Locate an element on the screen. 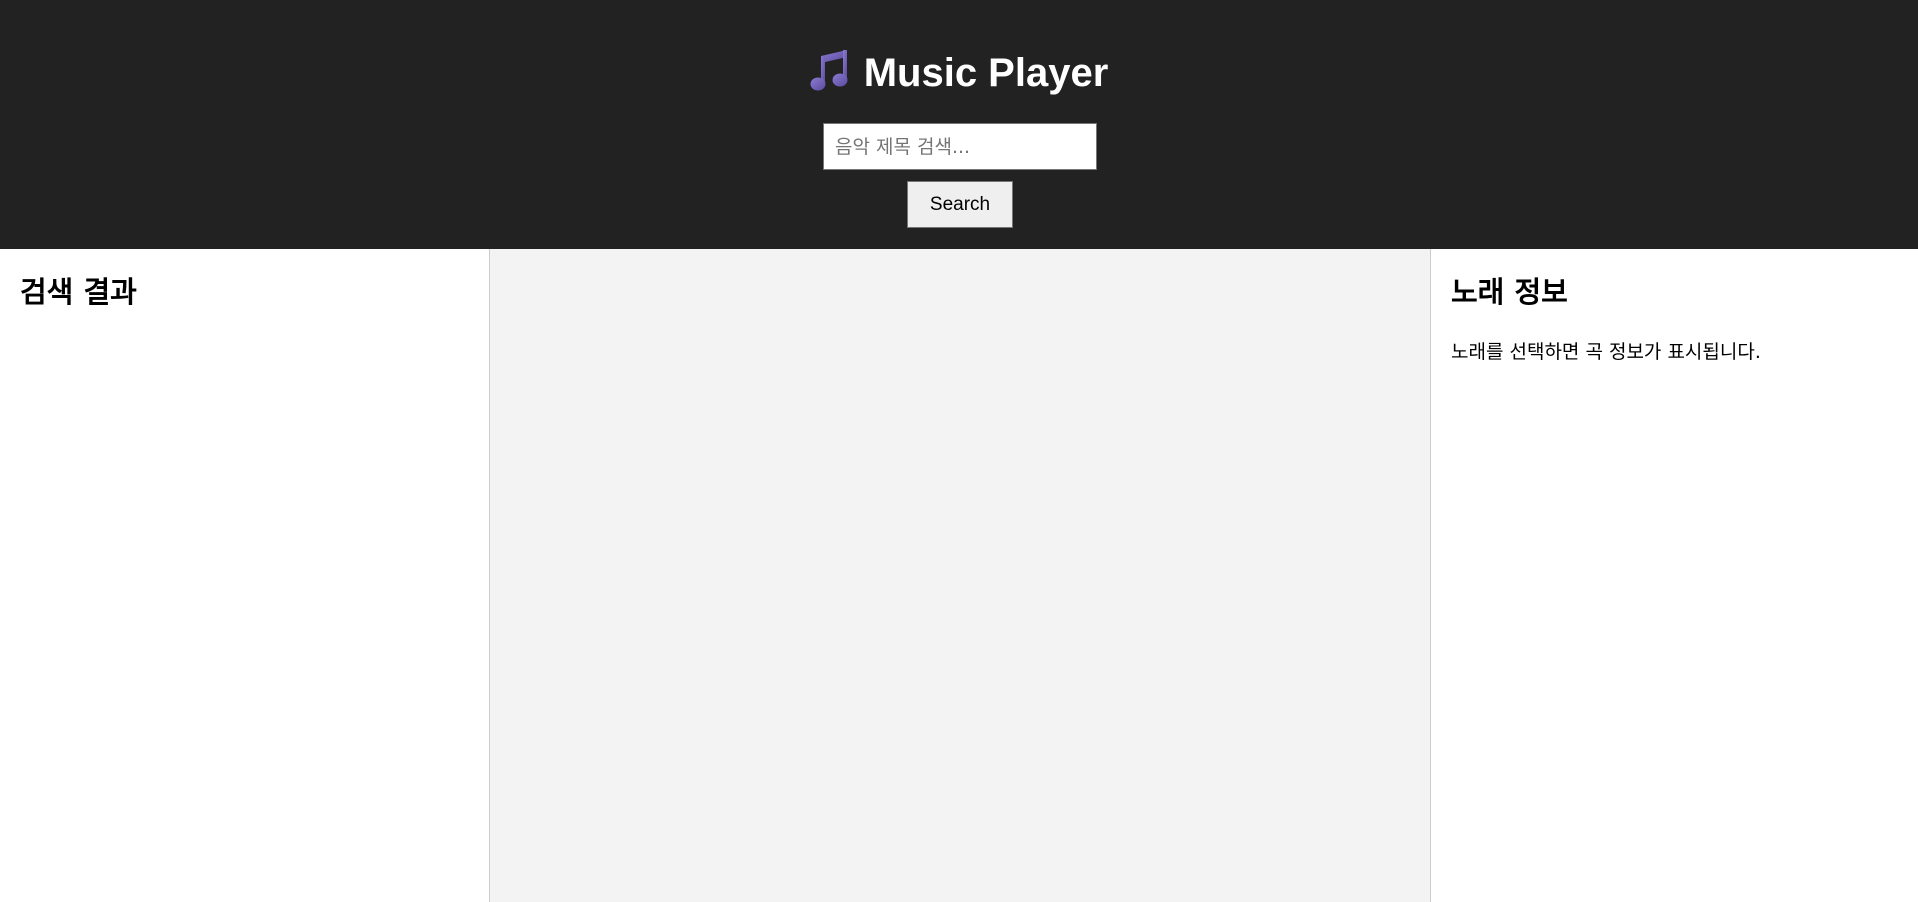 The height and width of the screenshot is (902, 1918). search-button: Search is located at coordinates (960, 204).